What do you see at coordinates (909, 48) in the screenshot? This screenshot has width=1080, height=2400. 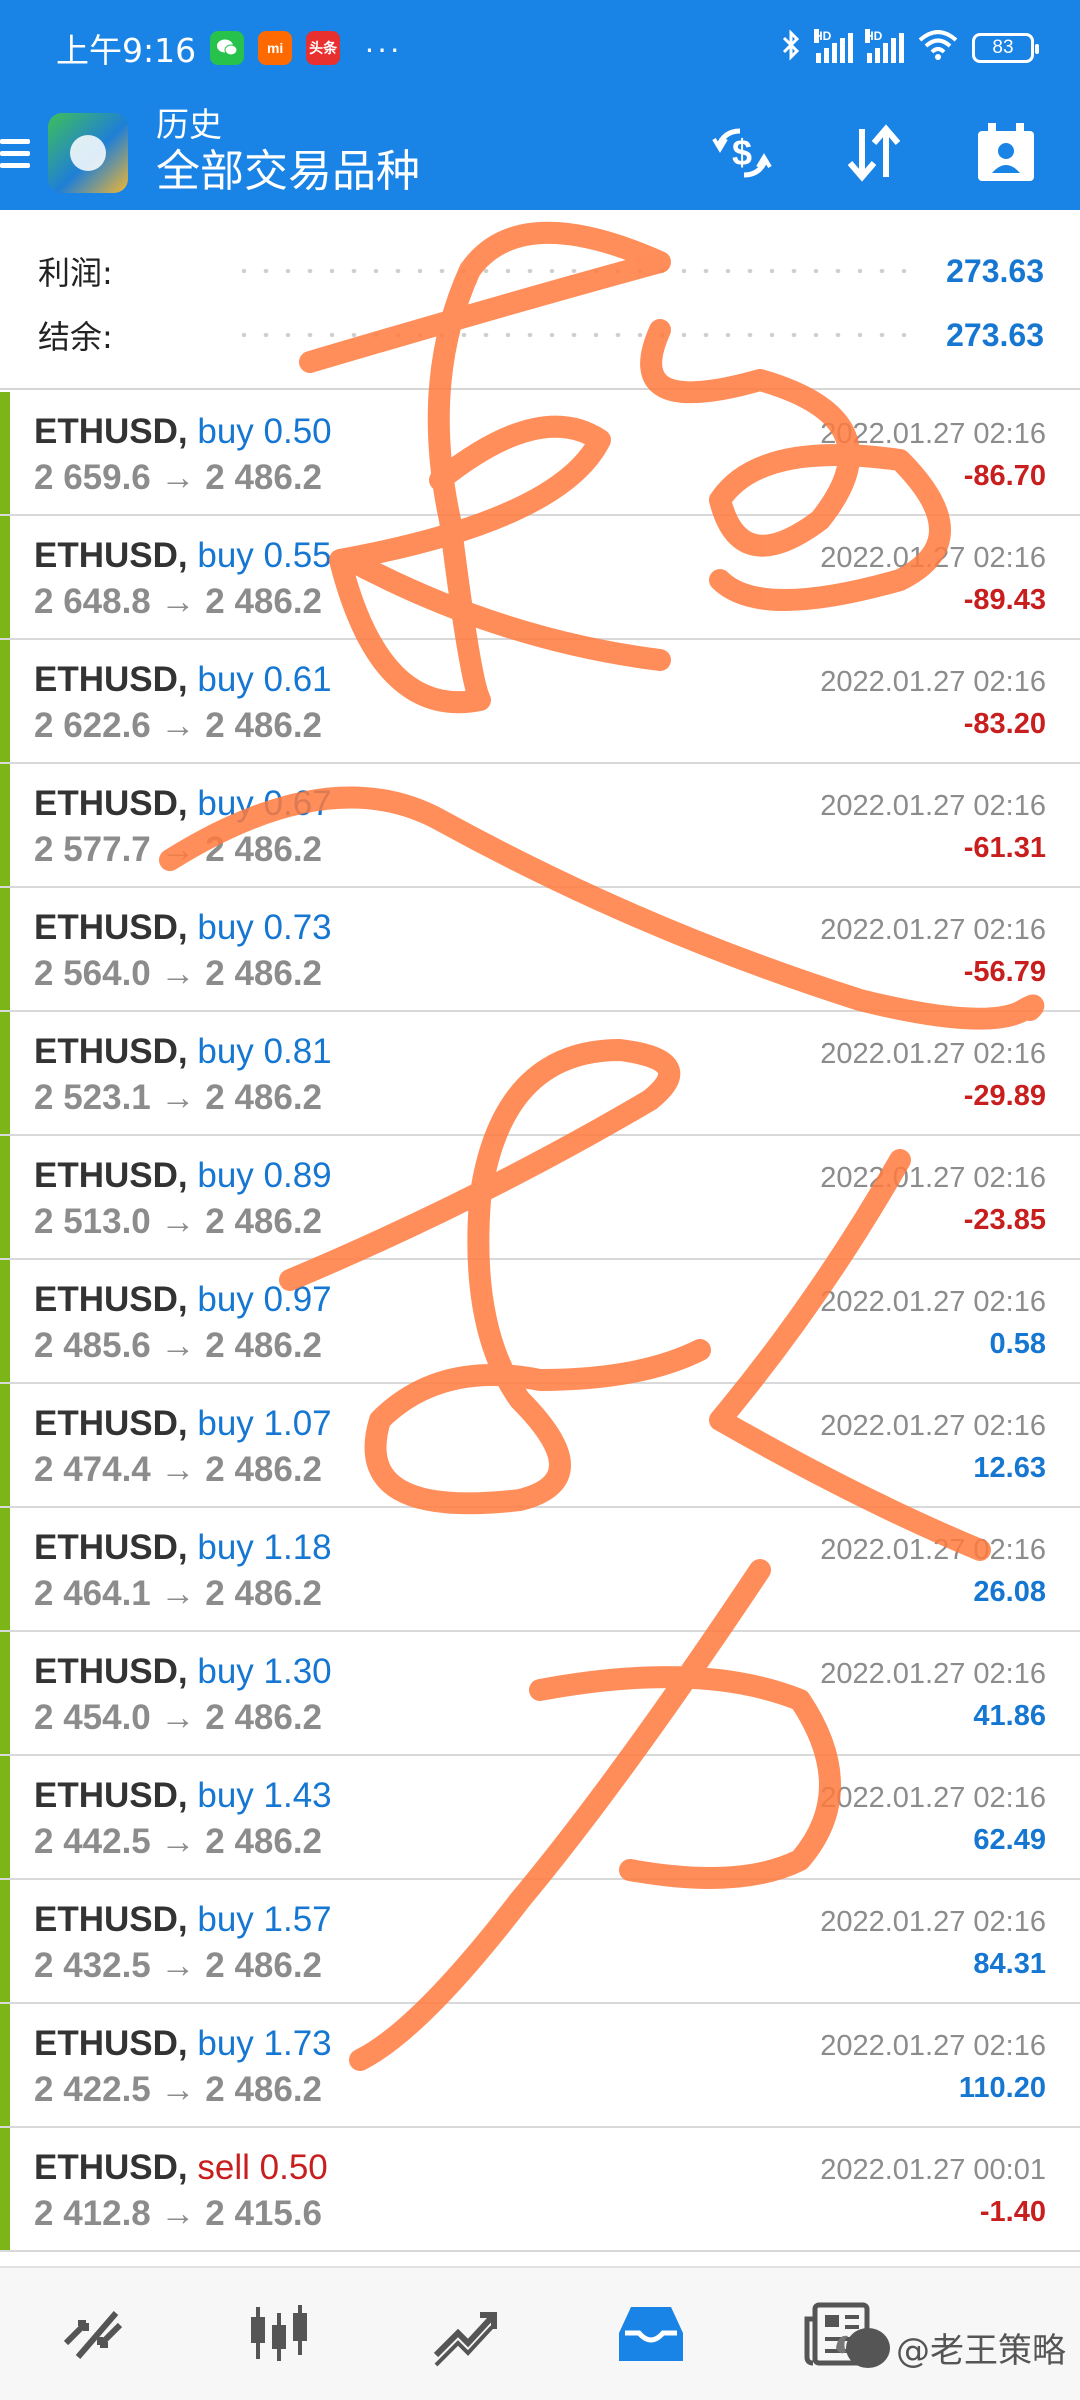 I see `status-right: HD HD 83` at bounding box center [909, 48].